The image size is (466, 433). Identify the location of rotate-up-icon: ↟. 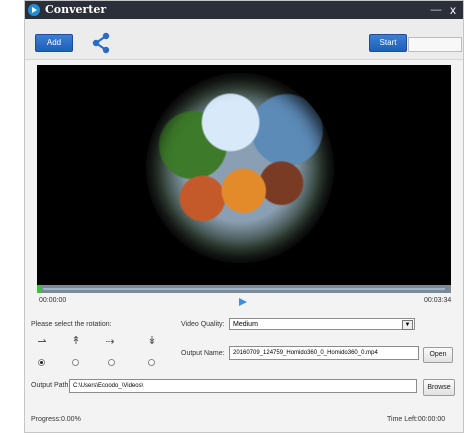
(76, 341).